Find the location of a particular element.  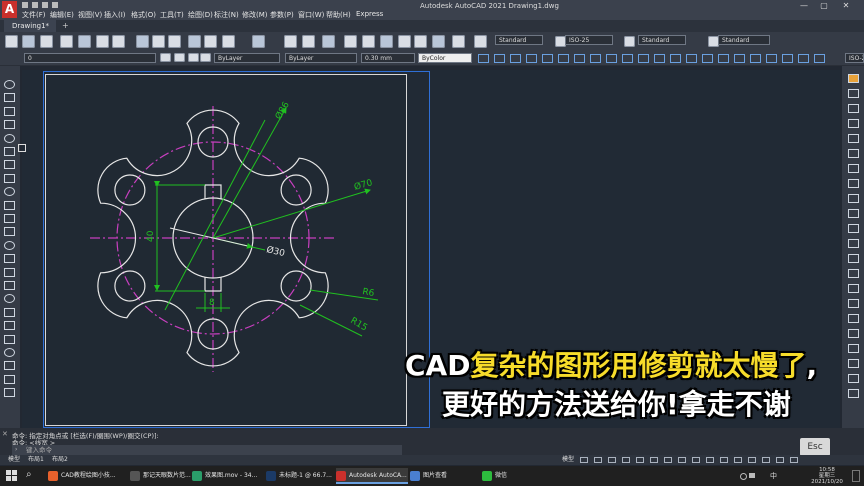

dim-r6-label: R6 is located at coordinates (368, 293).